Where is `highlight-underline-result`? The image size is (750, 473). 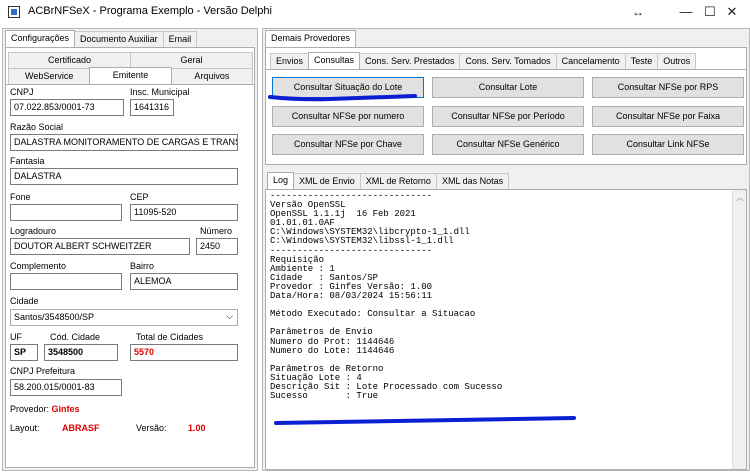 highlight-underline-result is located at coordinates (425, 420).